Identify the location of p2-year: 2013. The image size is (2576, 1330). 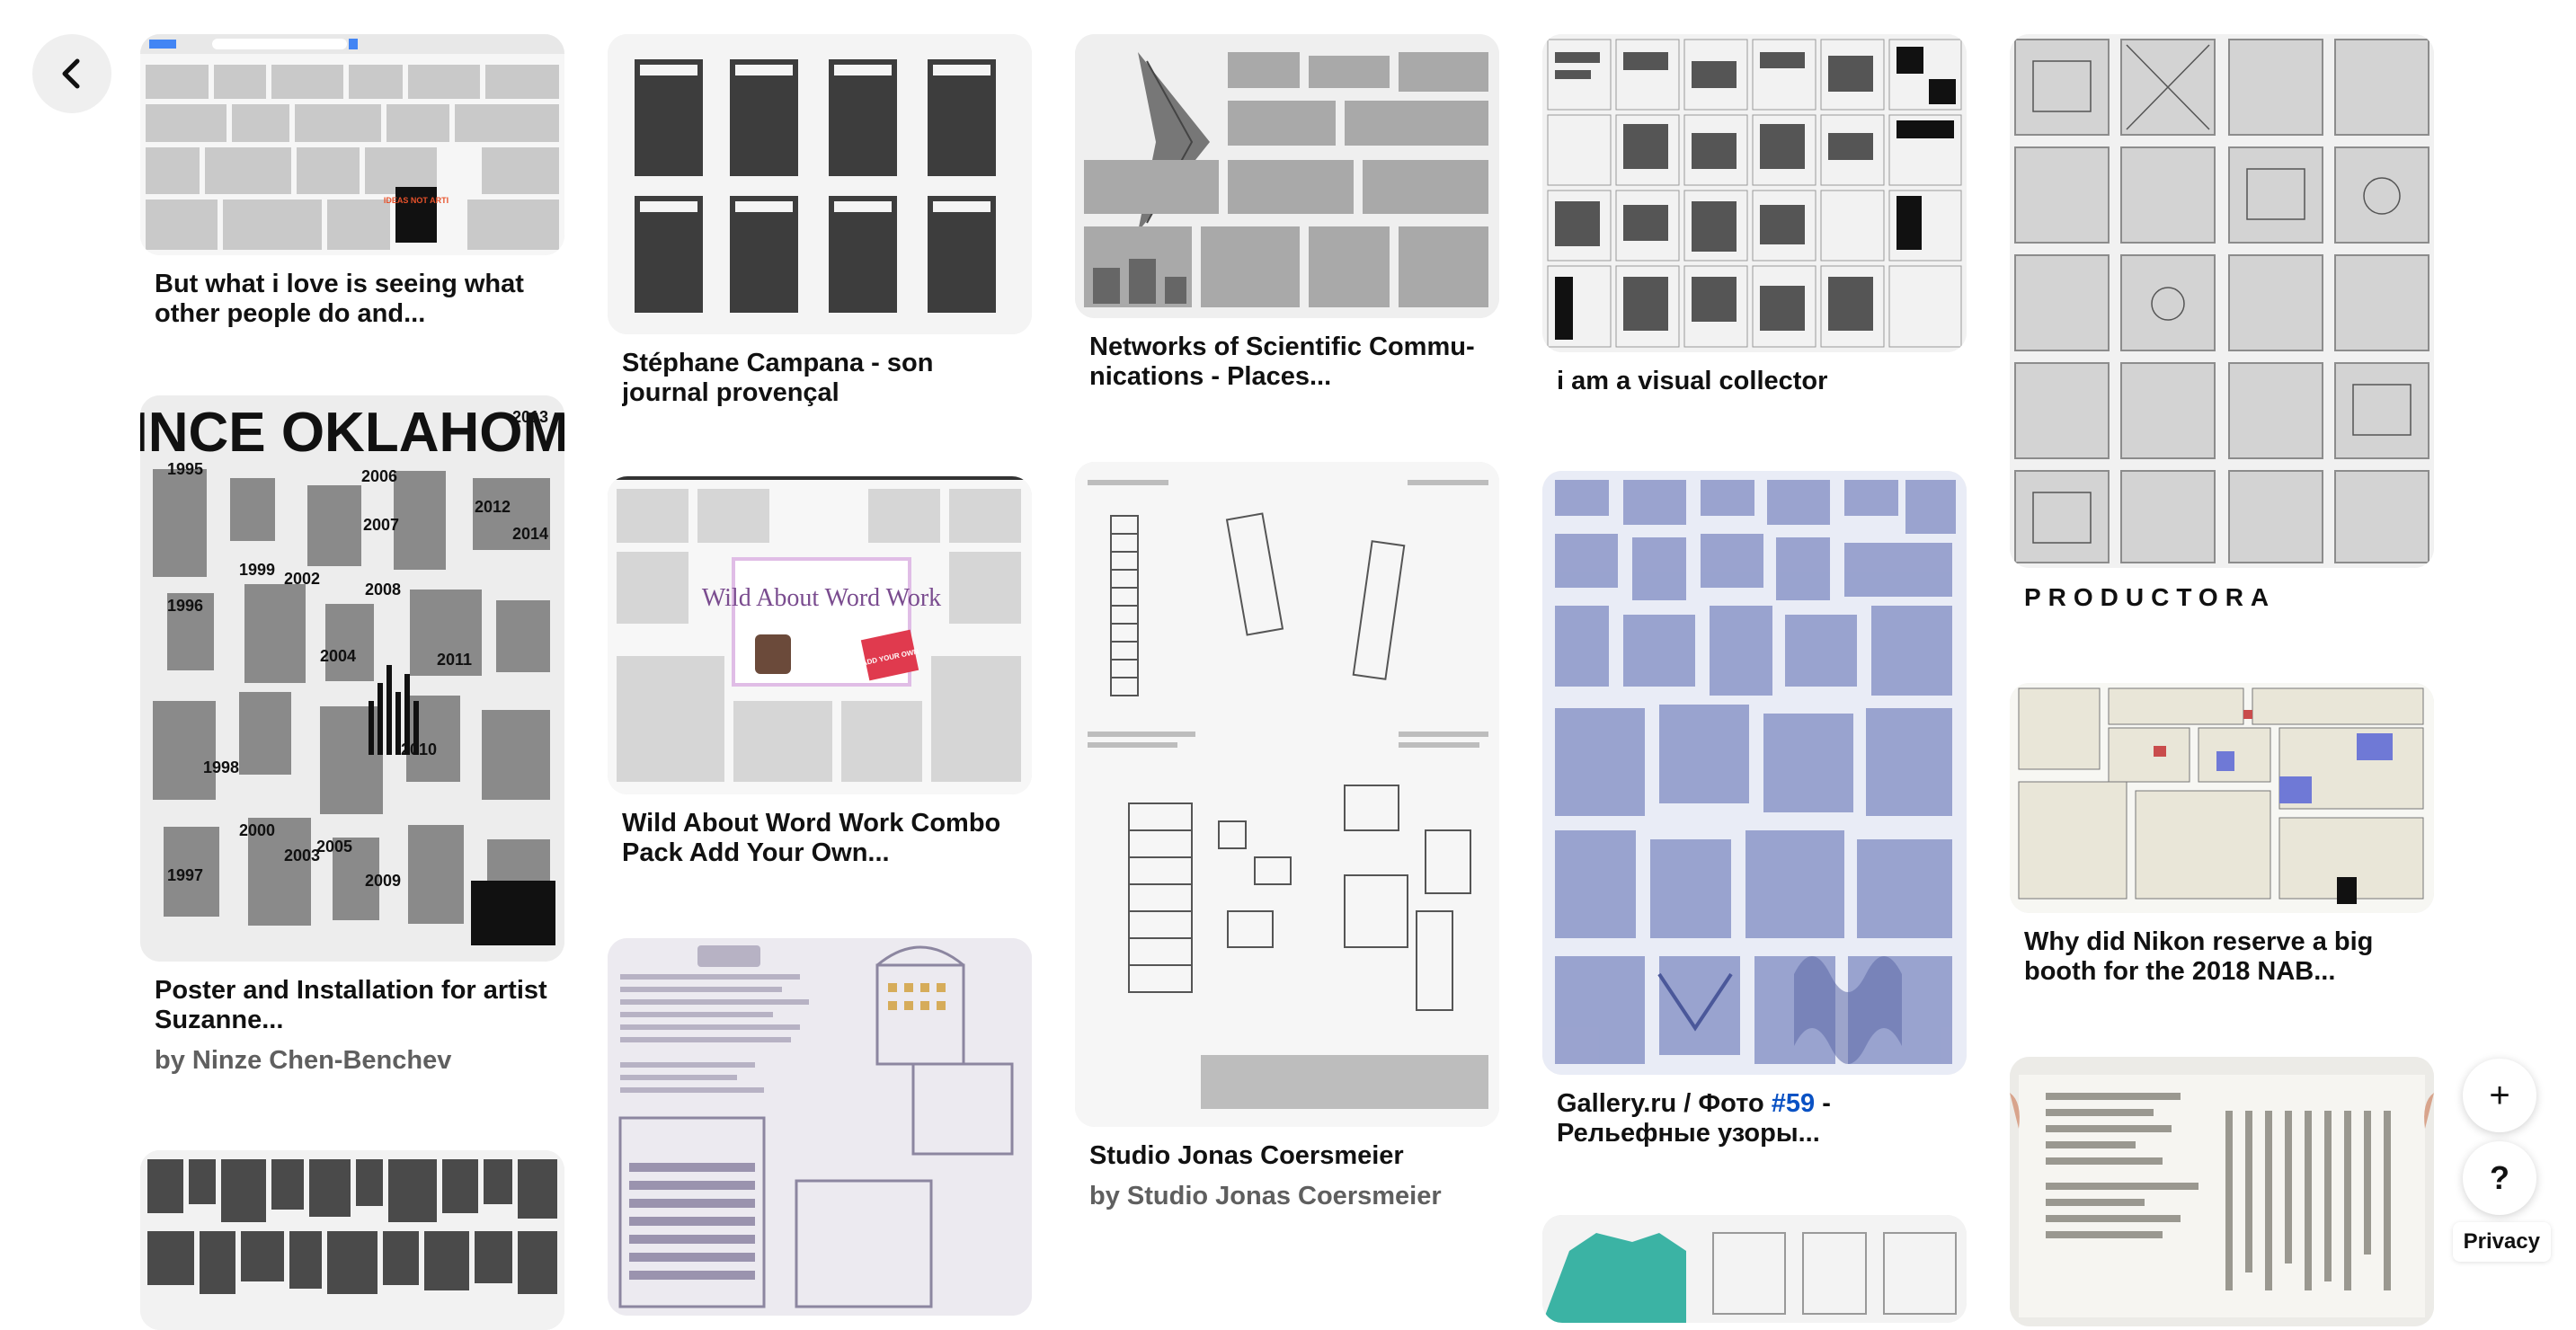
(530, 417).